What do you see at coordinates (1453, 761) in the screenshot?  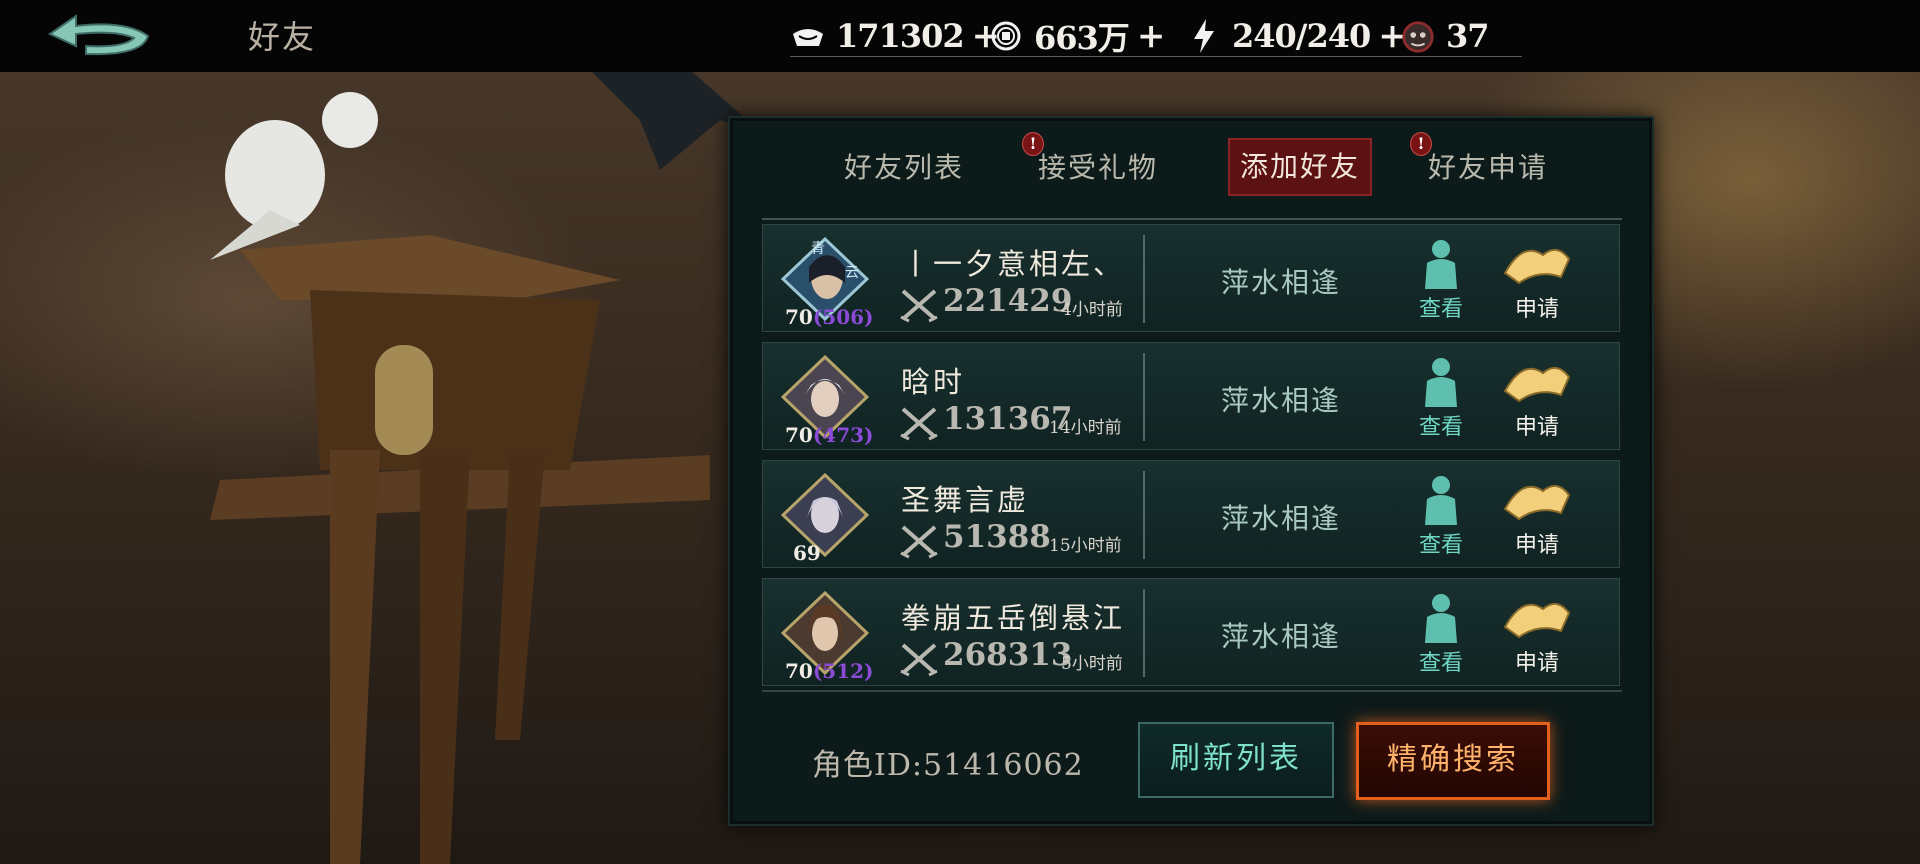 I see `precise-search-button: 精确搜索` at bounding box center [1453, 761].